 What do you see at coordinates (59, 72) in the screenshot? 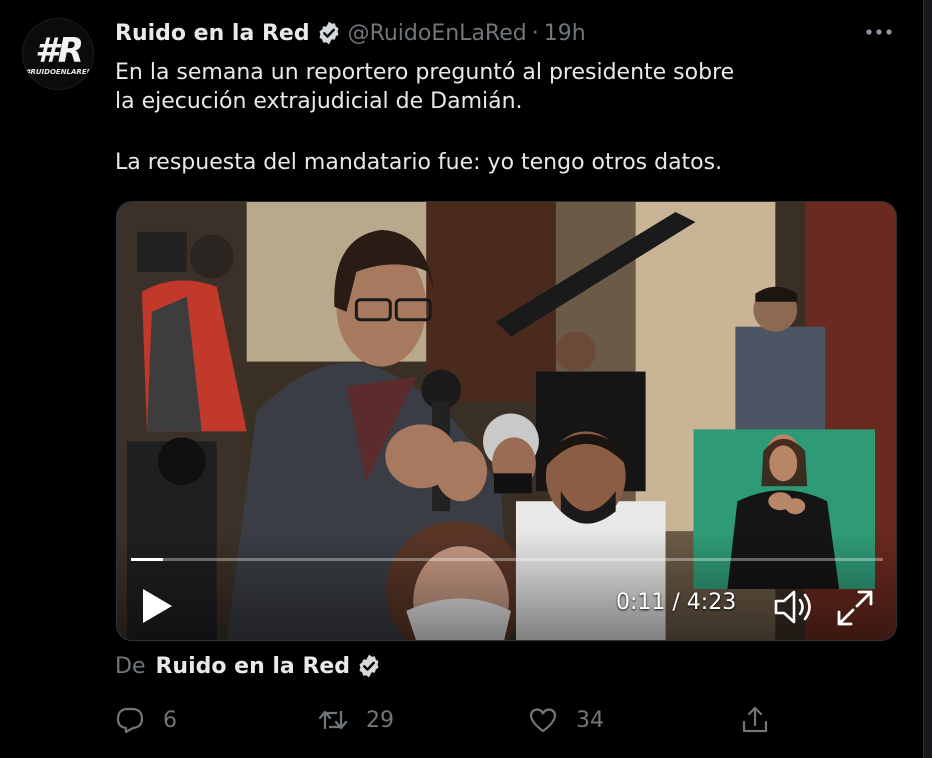
I see `avatar-logo-subtext: #RUIDOENLARED` at bounding box center [59, 72].